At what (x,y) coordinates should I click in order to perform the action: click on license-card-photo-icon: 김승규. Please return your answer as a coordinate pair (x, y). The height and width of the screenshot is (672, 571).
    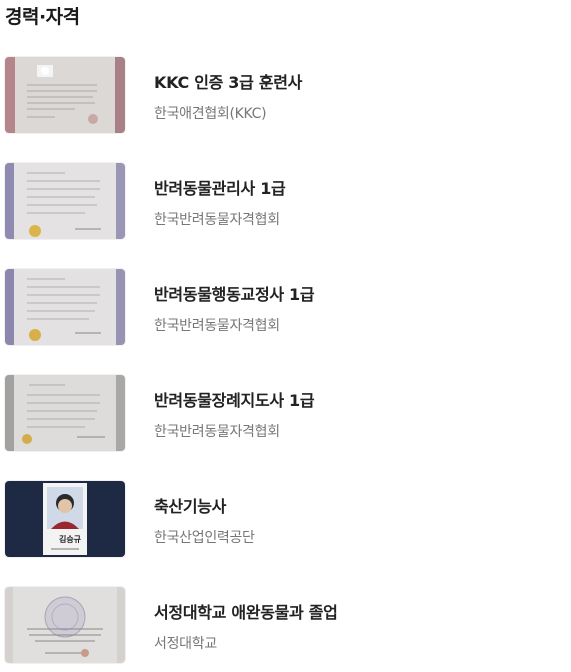
    Looking at the image, I should click on (65, 519).